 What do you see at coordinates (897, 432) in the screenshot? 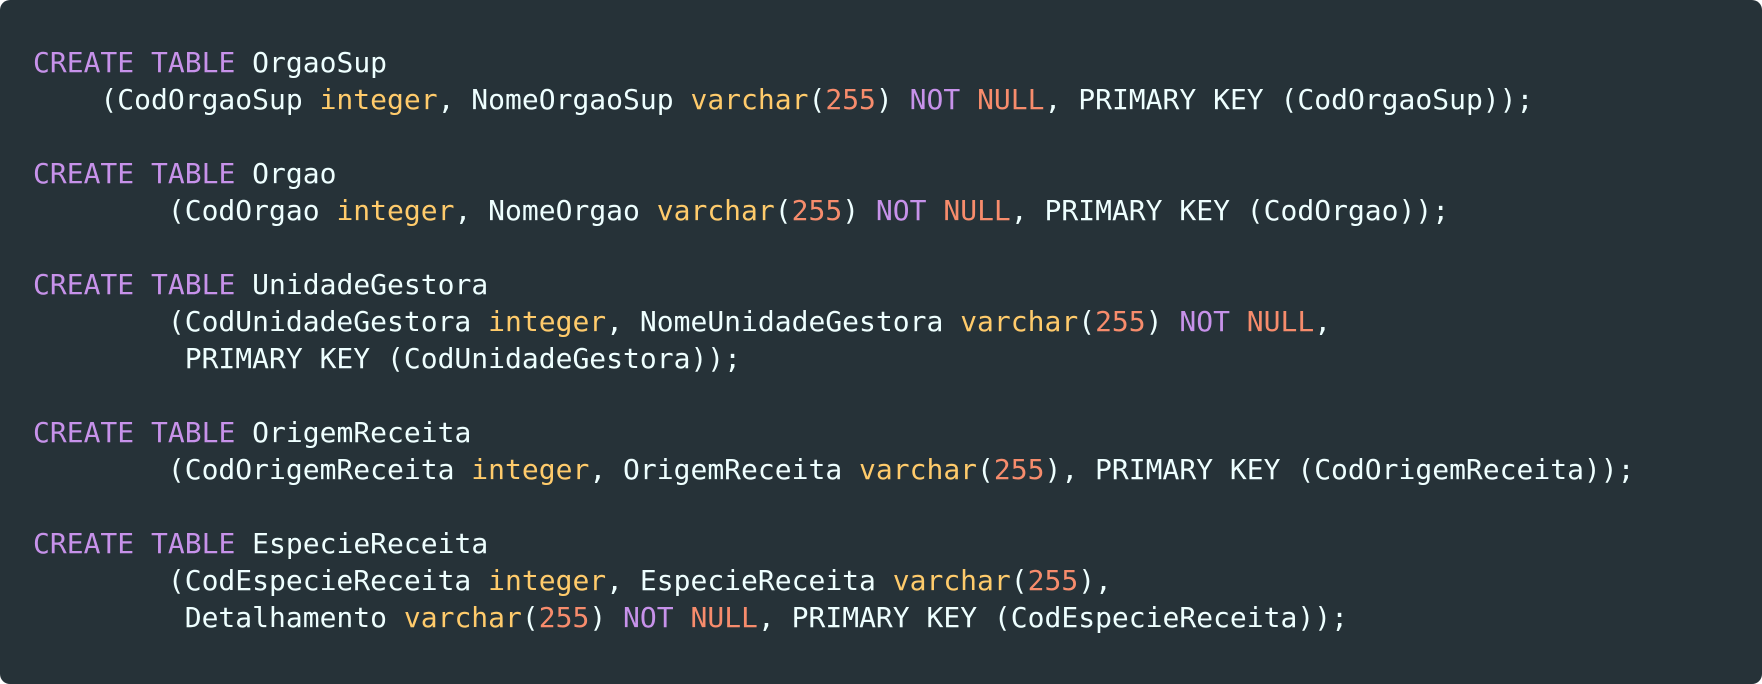
I see `code-line: CREATE TABLE OrigemReceita` at bounding box center [897, 432].